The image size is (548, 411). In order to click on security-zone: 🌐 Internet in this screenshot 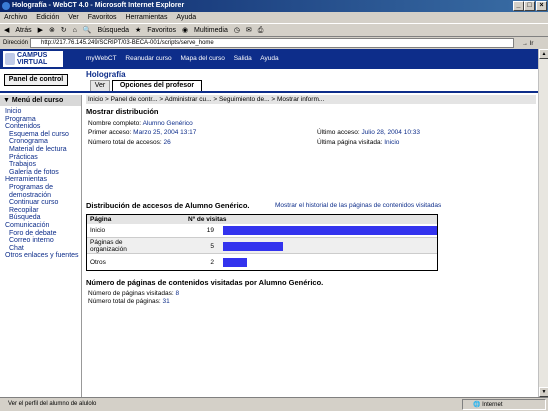, I will do `click(504, 404)`.